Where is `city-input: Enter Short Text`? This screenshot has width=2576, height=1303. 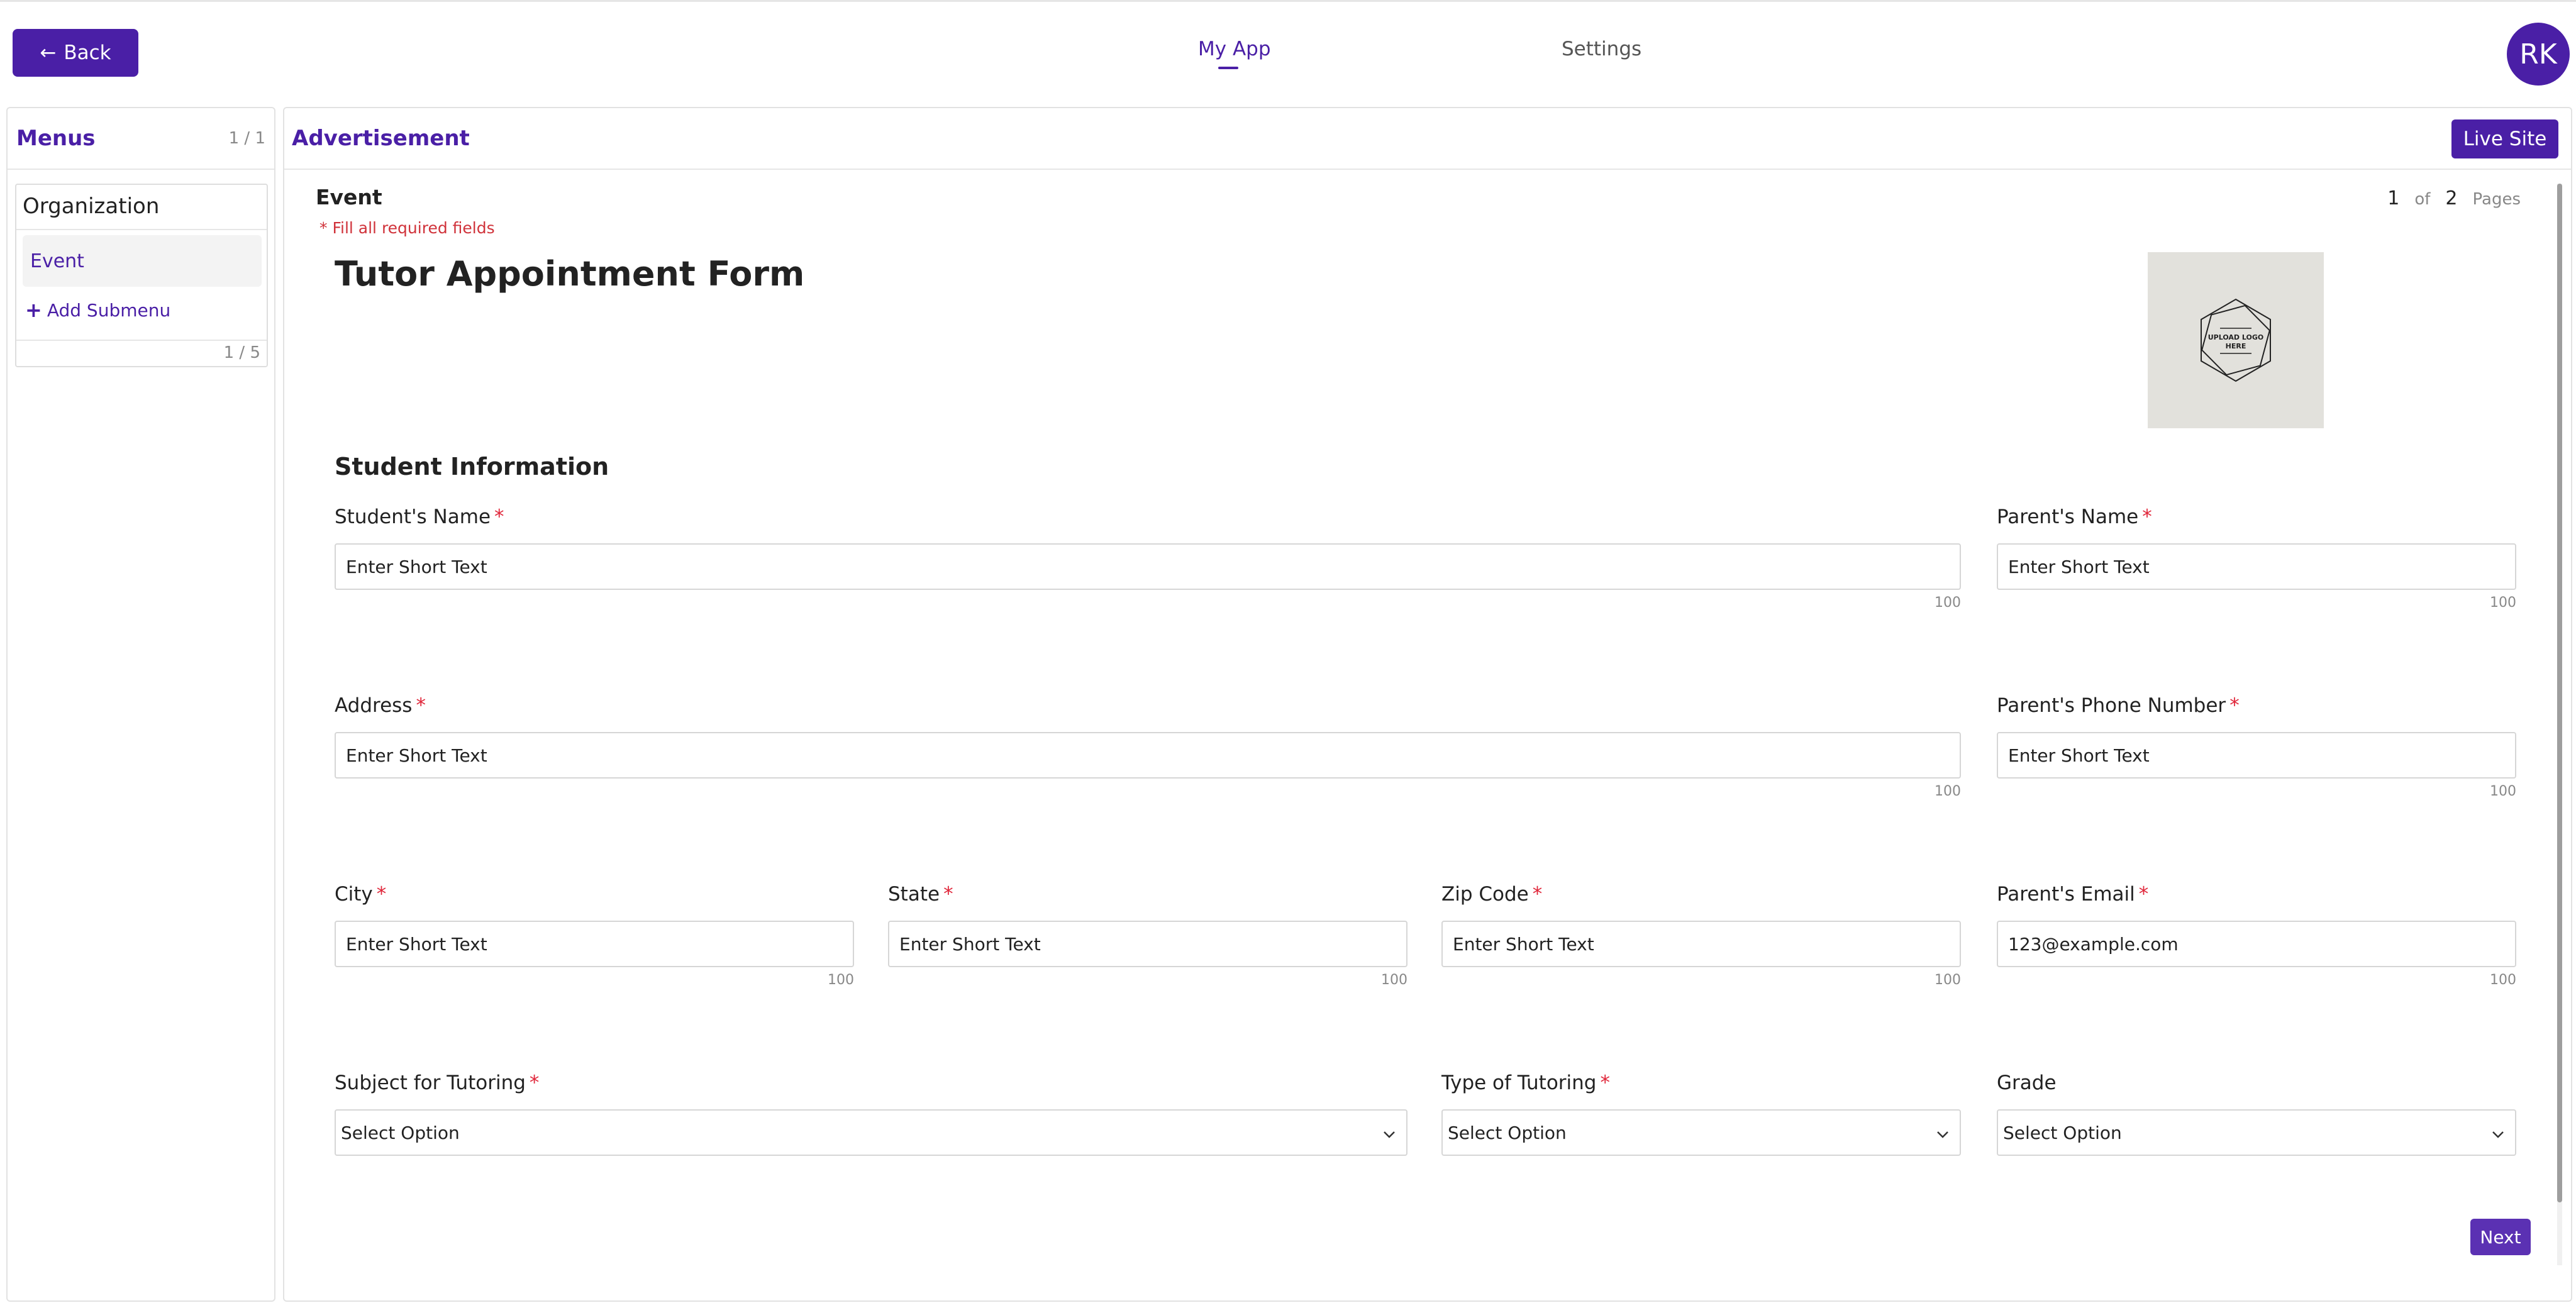
city-input: Enter Short Text is located at coordinates (594, 944).